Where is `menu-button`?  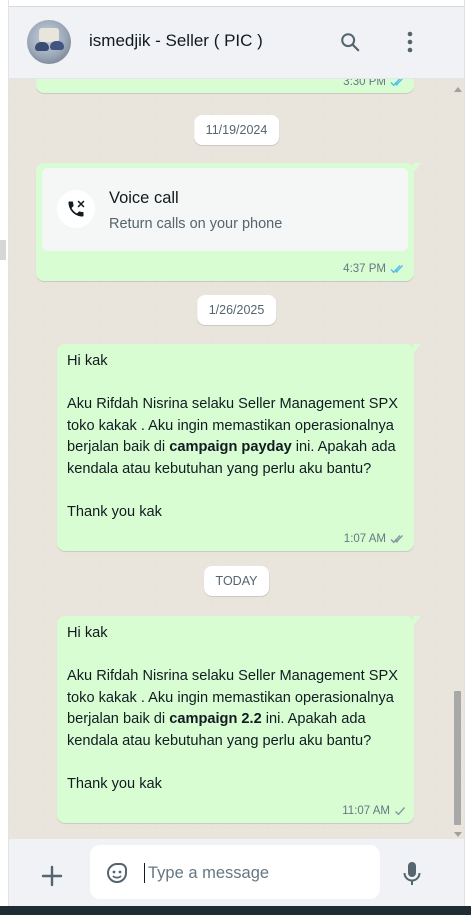
menu-button is located at coordinates (410, 42).